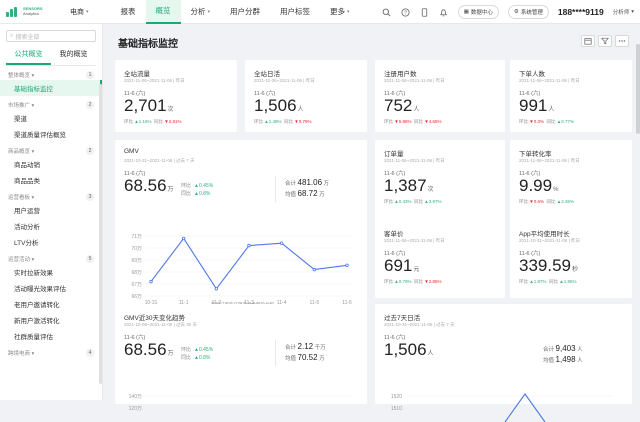 Image resolution: width=640 pixels, height=422 pixels. What do you see at coordinates (322, 359) in the screenshot?
I see `avg-unit: 万` at bounding box center [322, 359].